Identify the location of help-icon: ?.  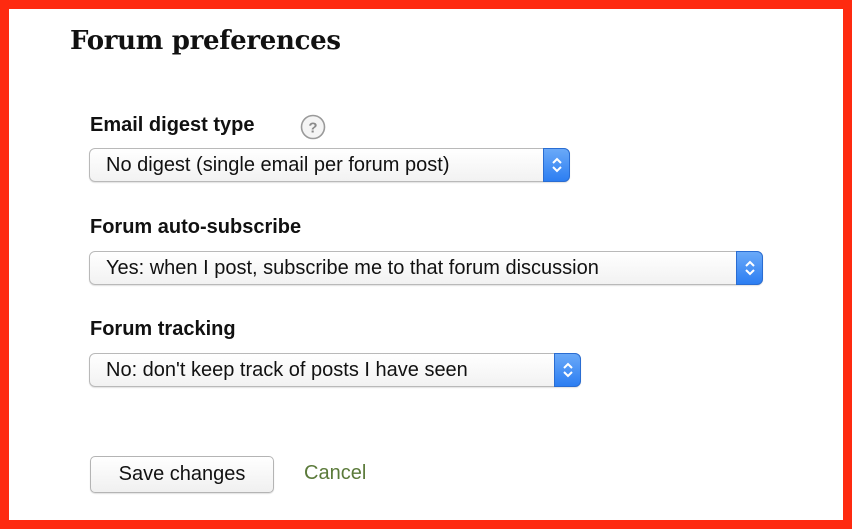
(313, 127).